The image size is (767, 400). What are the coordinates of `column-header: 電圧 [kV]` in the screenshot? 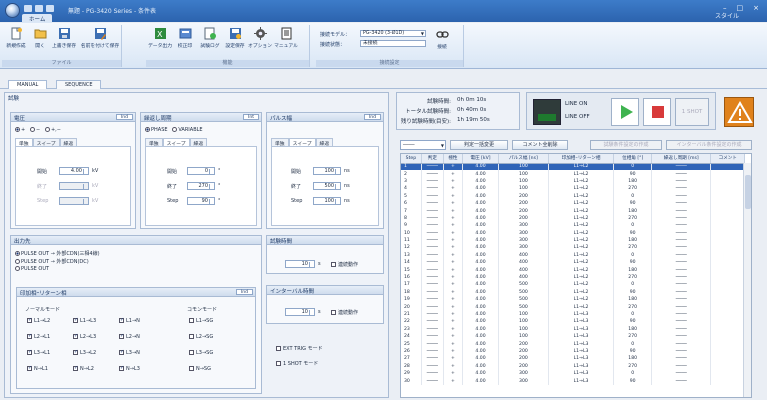 It's located at (481, 159).